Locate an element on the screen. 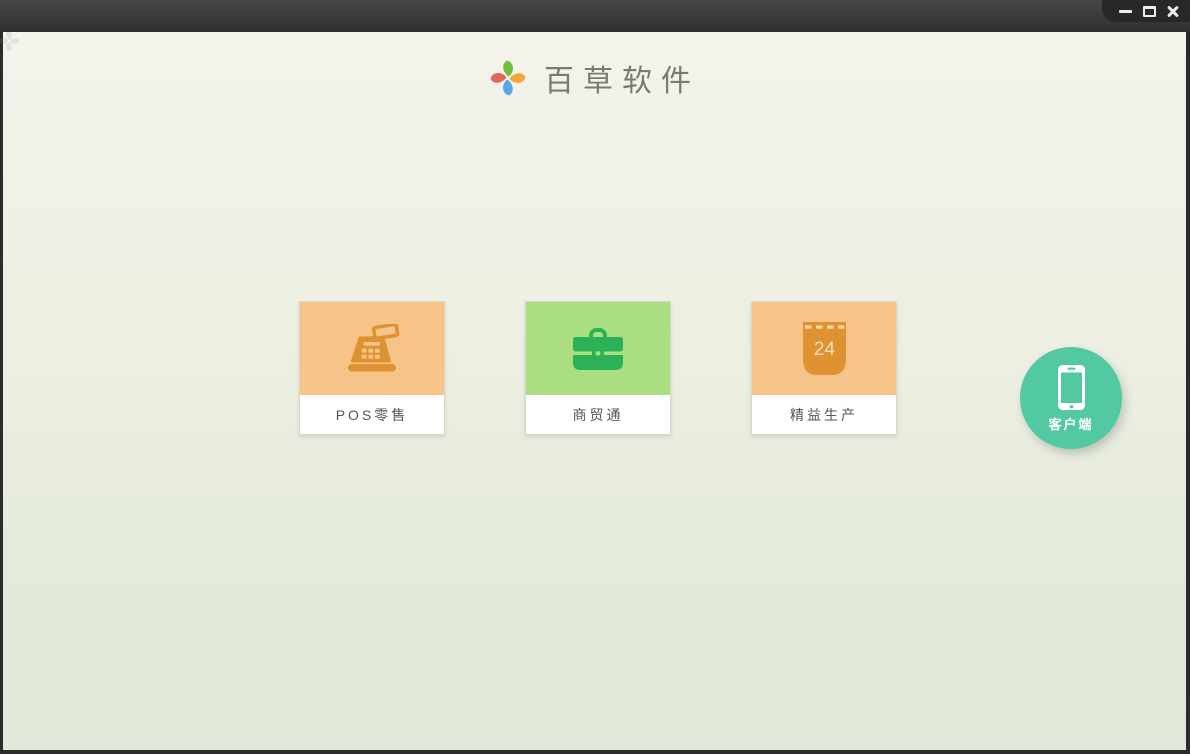 This screenshot has height=754, width=1190. calendar-day-number: 24 is located at coordinates (824, 349).